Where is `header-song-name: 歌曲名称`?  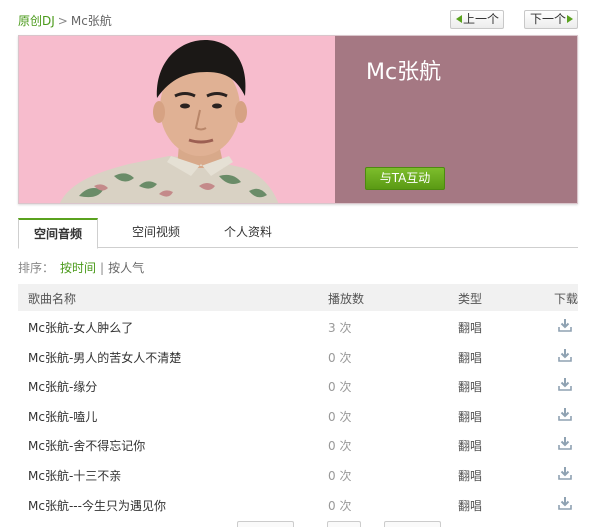 header-song-name: 歌曲名称 is located at coordinates (52, 299).